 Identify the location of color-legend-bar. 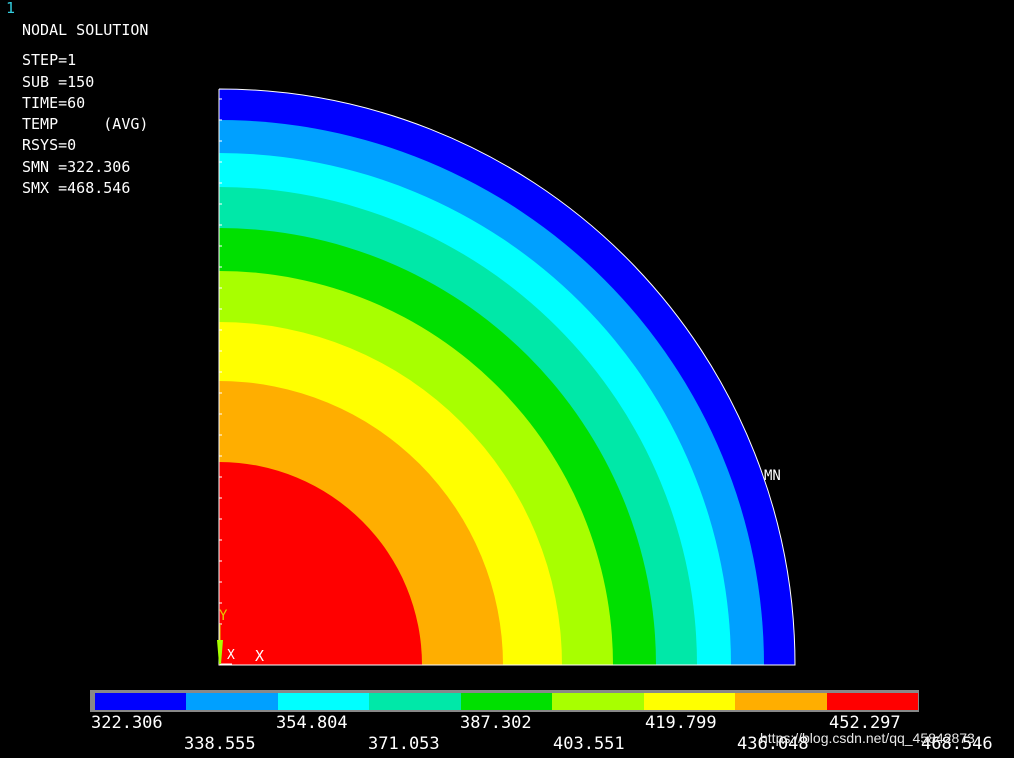
(506, 701).